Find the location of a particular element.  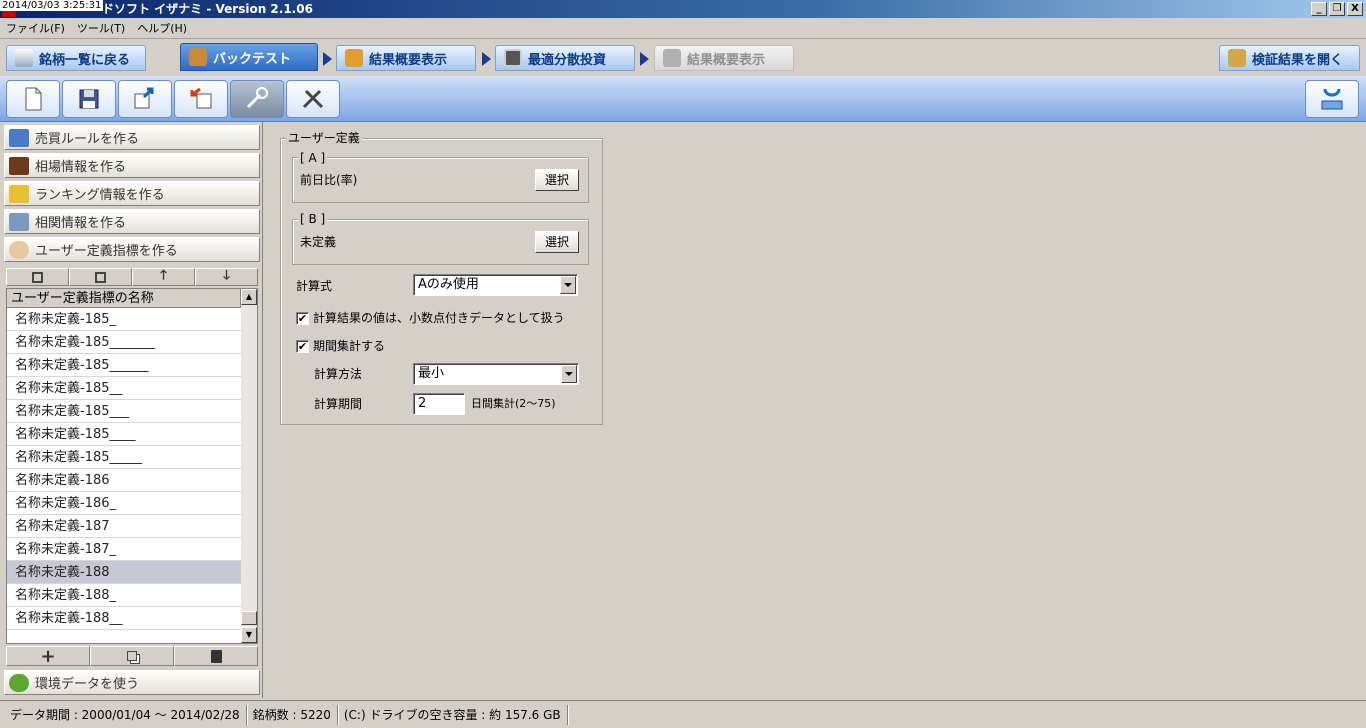

move-down-button: 🡓 is located at coordinates (226, 277).